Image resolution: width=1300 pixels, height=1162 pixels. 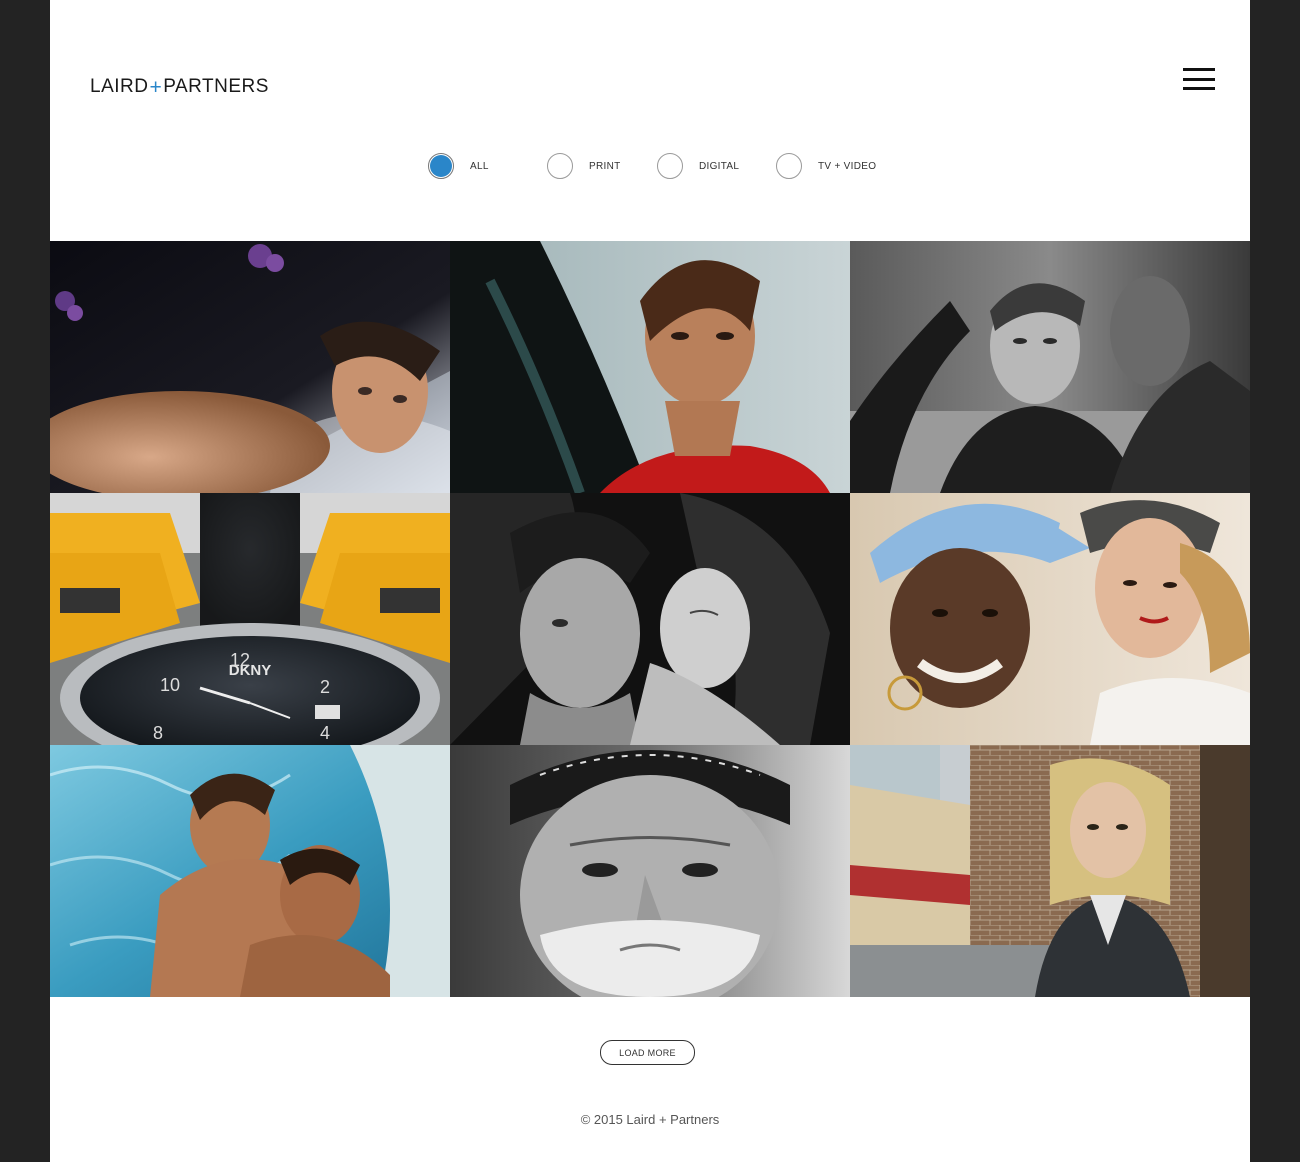 I want to click on filter-all: ALL, so click(x=458, y=166).